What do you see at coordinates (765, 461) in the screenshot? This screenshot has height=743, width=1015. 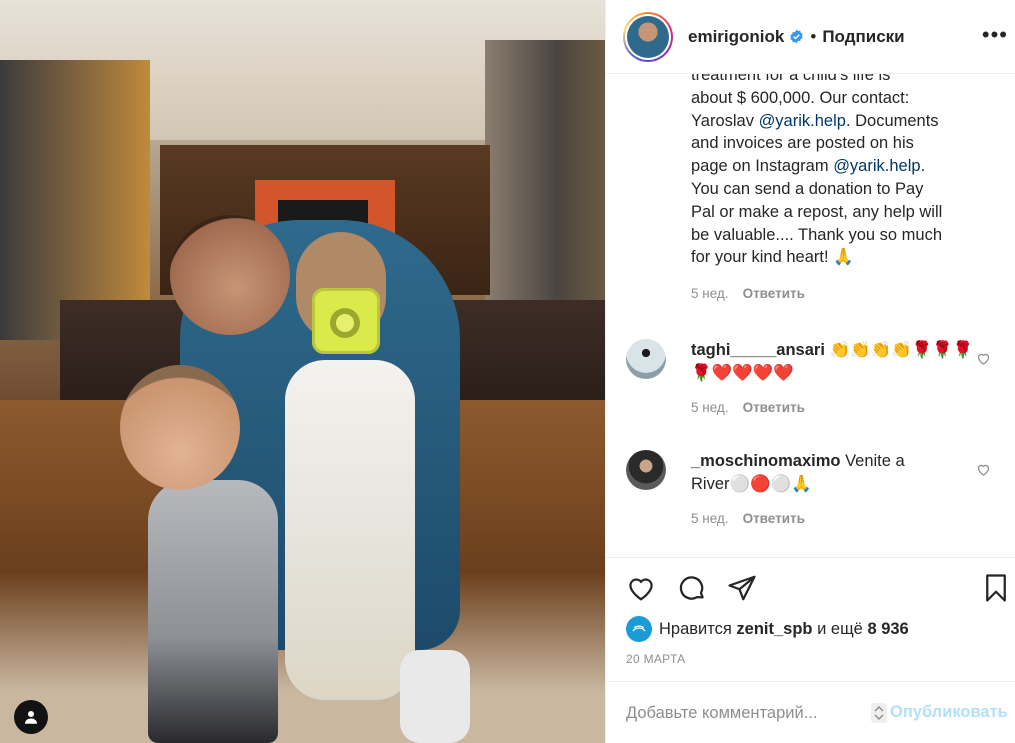 I see `commenter-username: _moschinomaximo` at bounding box center [765, 461].